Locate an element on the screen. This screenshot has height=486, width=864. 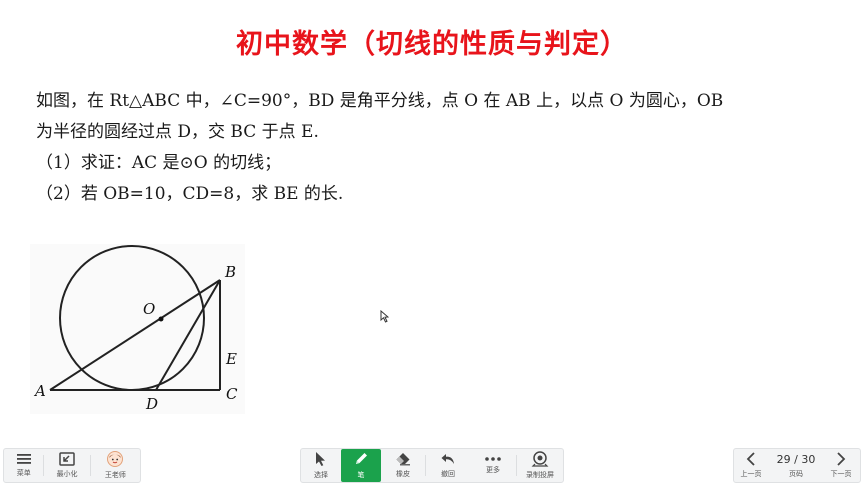
problem-line-3: （1）求证：AC 是⊙O 的切线； is located at coordinates (159, 163).